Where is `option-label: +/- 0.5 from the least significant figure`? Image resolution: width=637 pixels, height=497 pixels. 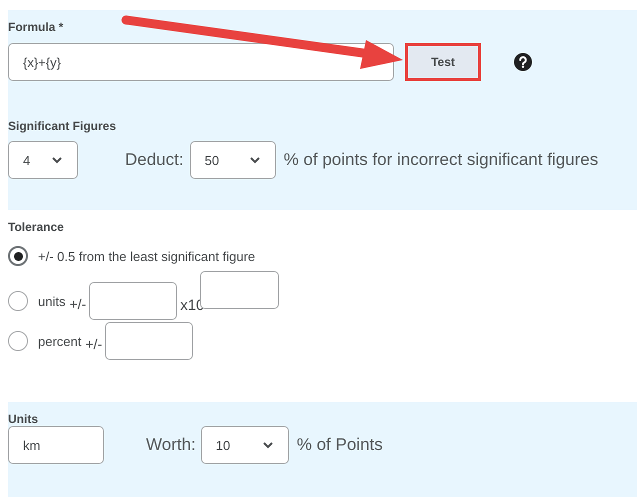 option-label: +/- 0.5 from the least significant figure is located at coordinates (147, 256).